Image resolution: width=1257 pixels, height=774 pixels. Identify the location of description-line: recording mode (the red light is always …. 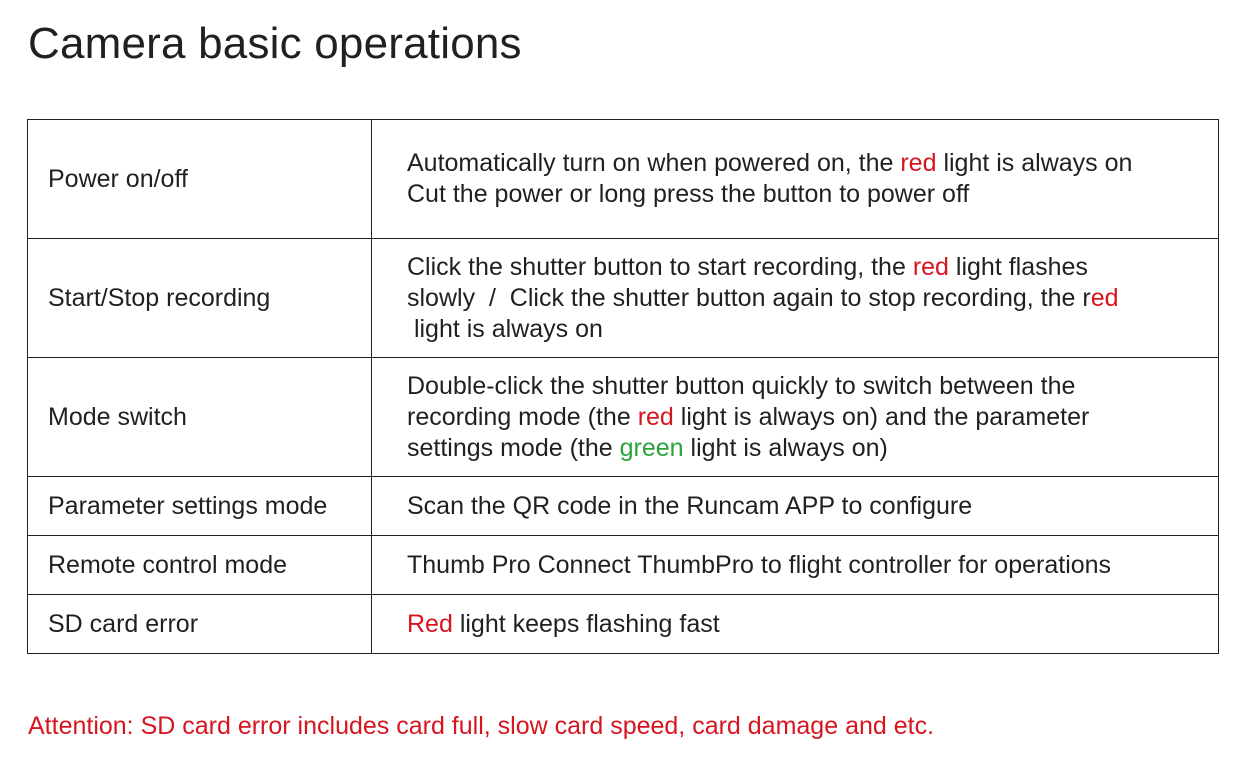
(807, 417).